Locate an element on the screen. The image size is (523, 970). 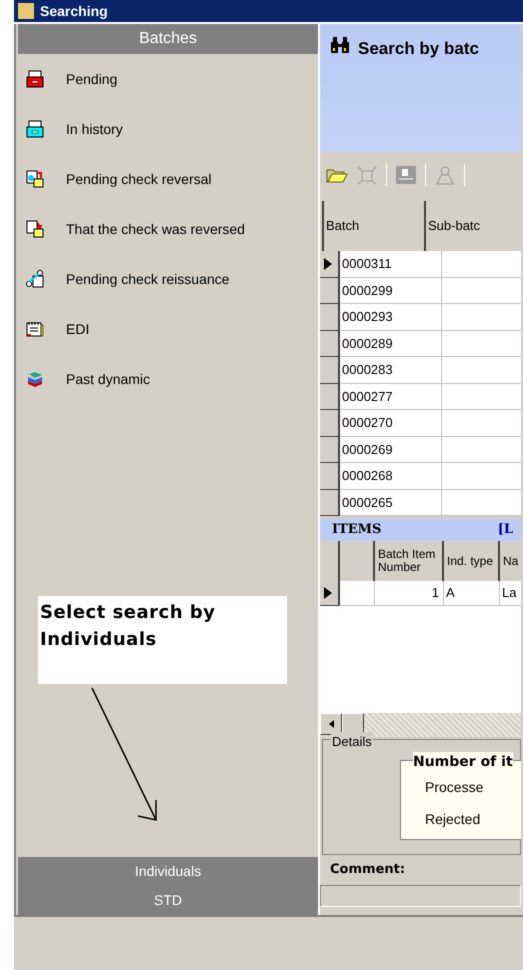
table-cell: 0000277 is located at coordinates (391, 397).